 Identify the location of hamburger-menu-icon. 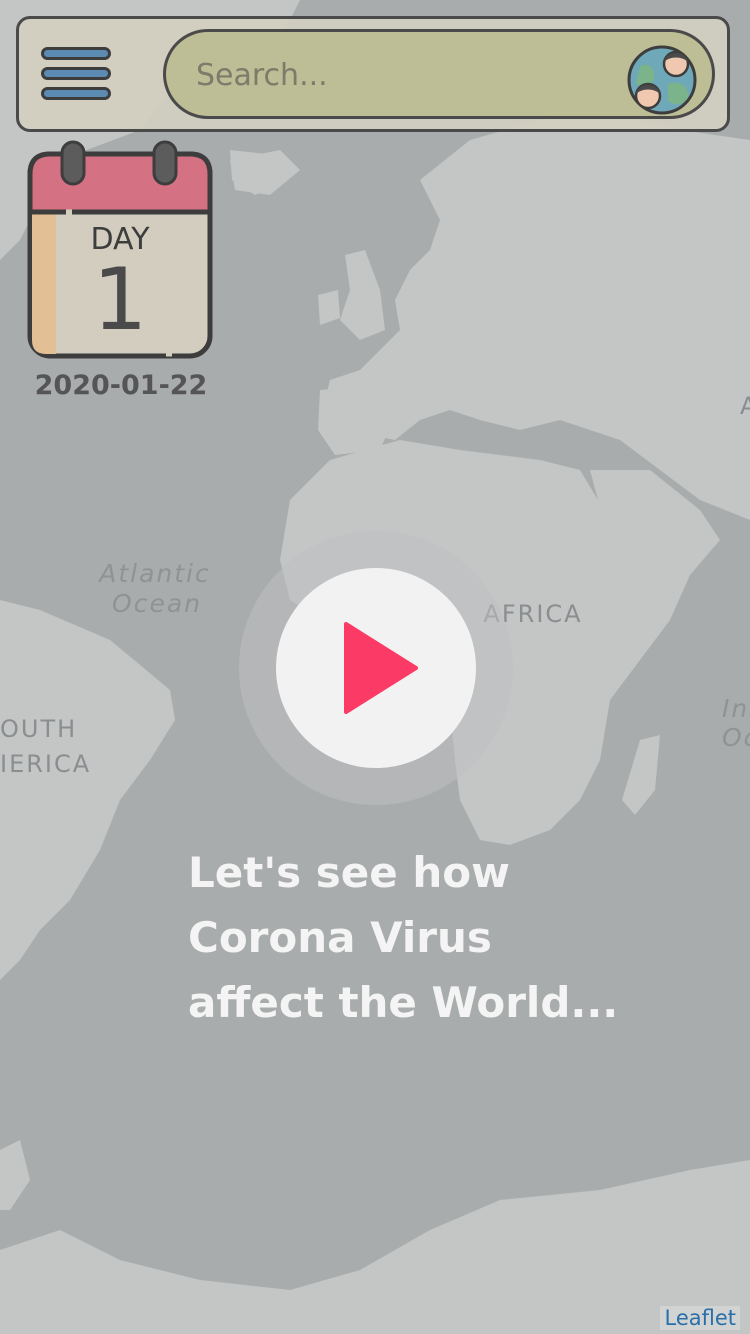
(76, 77).